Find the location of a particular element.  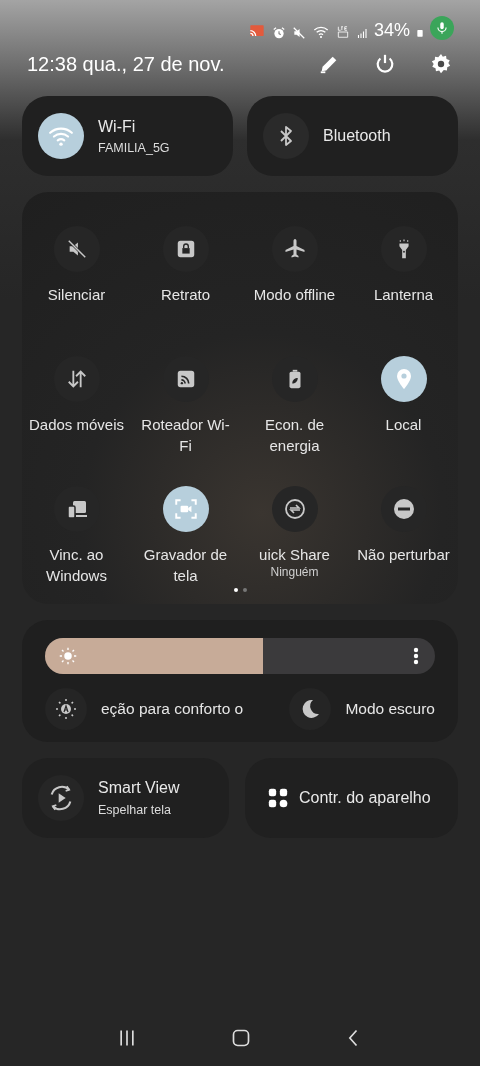

battery-percent: 34% is located at coordinates (391, 30).